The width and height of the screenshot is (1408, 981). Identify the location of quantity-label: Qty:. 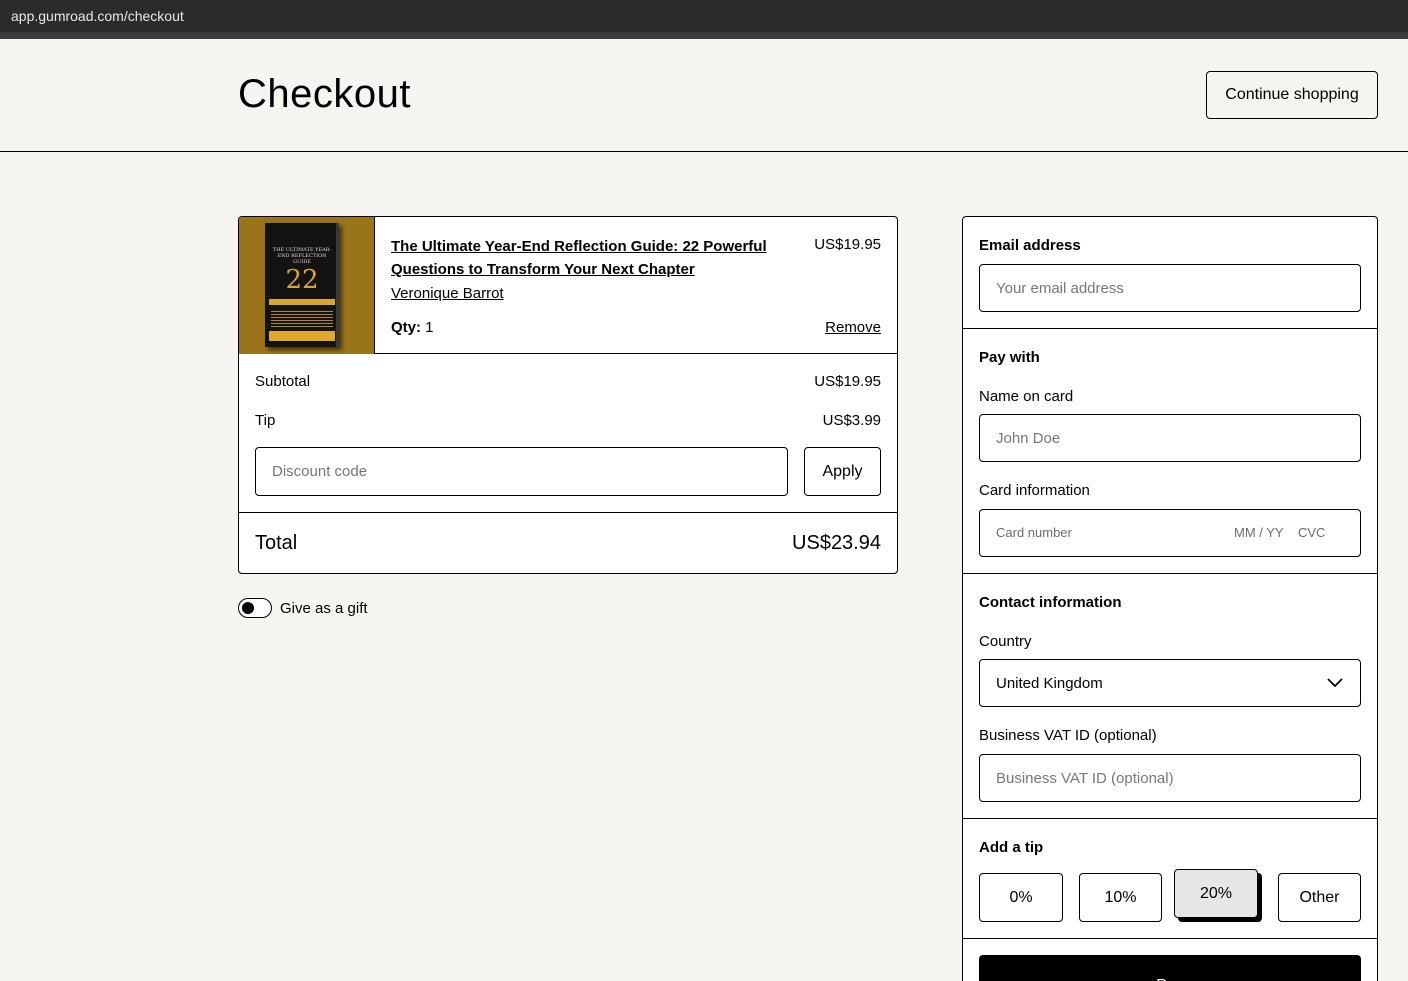
(406, 327).